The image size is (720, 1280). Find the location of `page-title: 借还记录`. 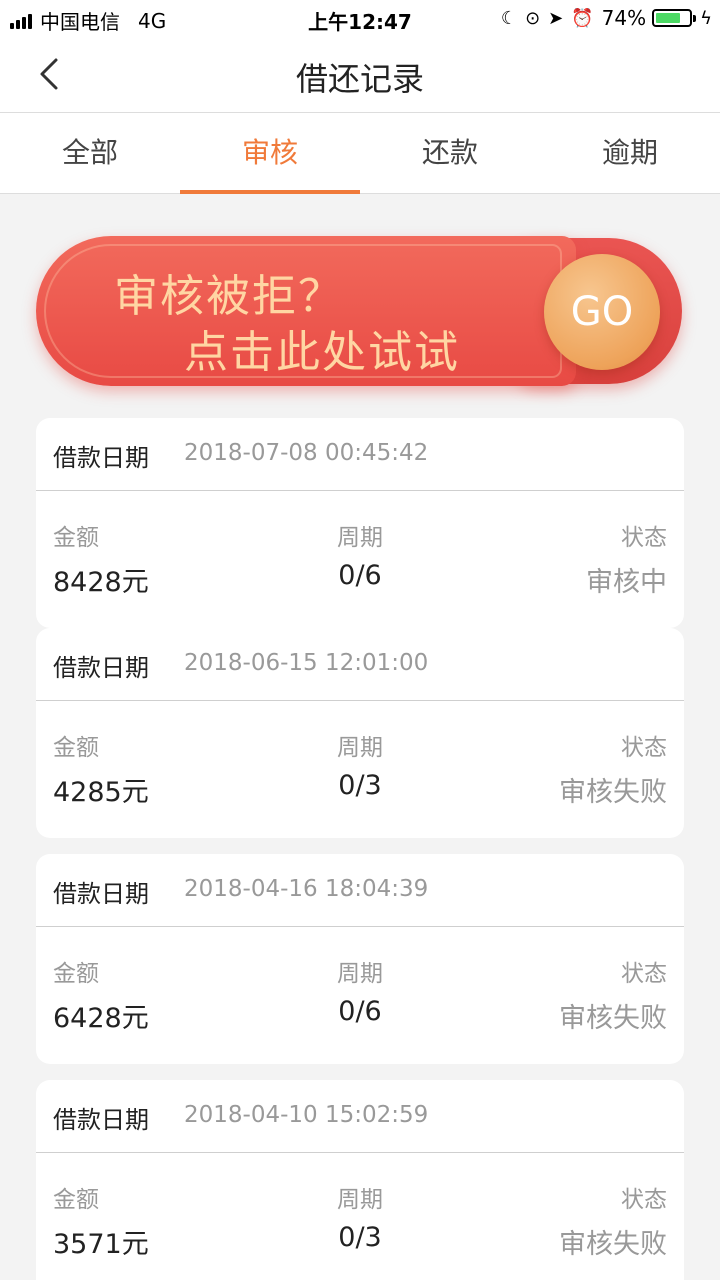

page-title: 借还记录 is located at coordinates (359, 79).